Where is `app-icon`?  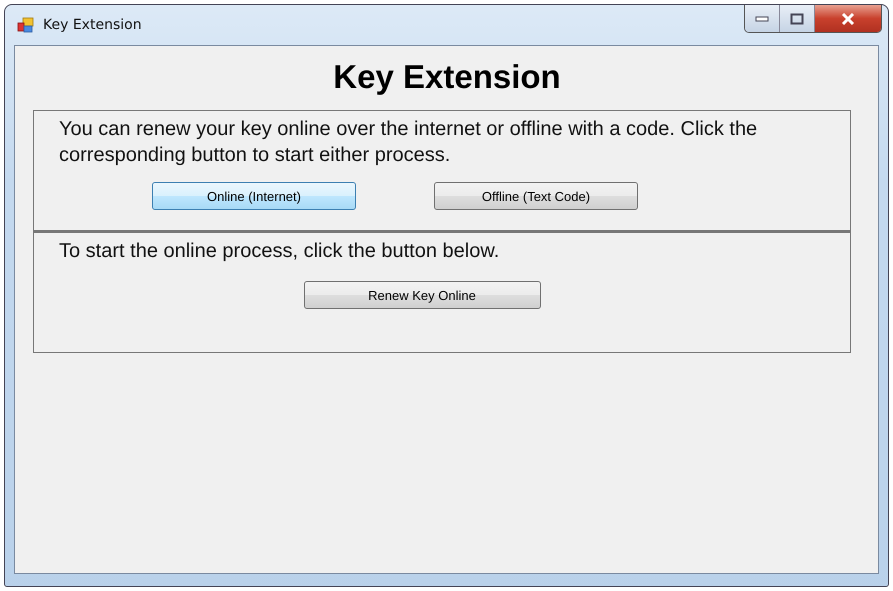
app-icon is located at coordinates (26, 25).